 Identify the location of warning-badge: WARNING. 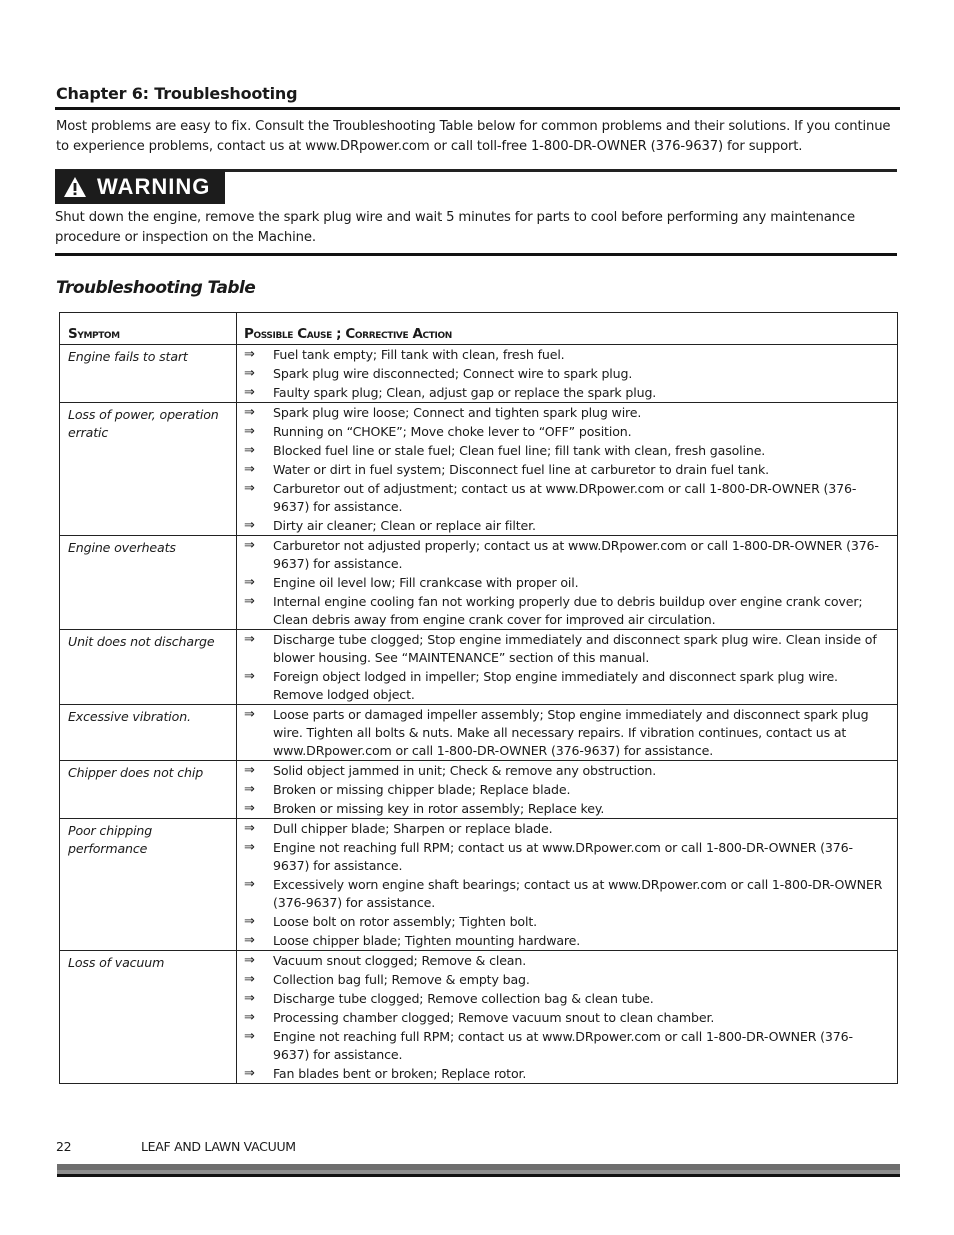
(140, 187).